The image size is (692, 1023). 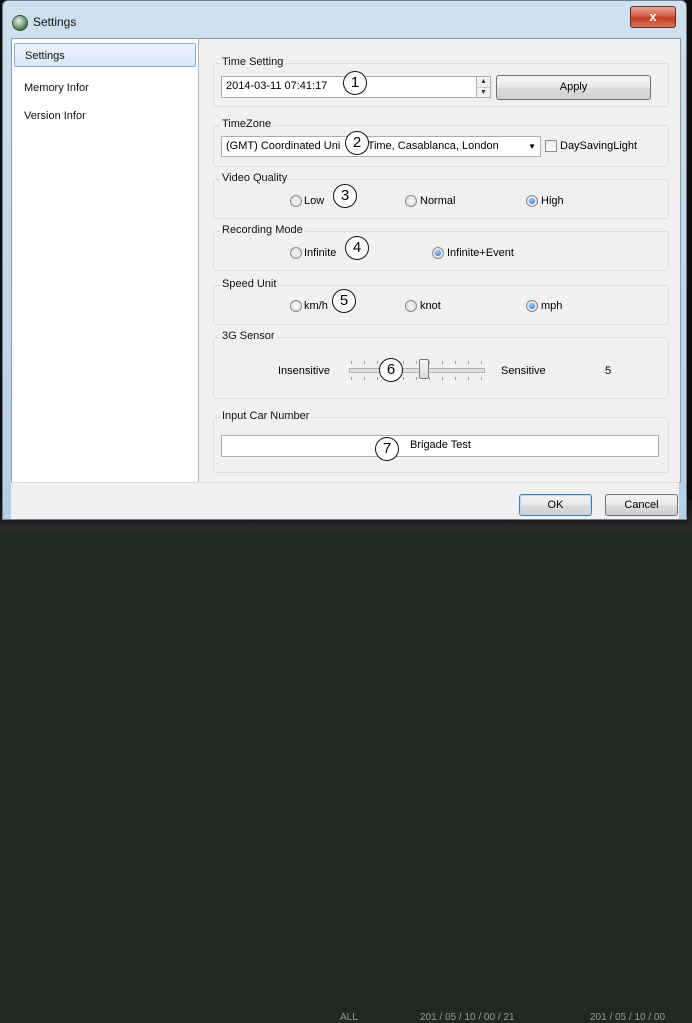 What do you see at coordinates (430, 306) in the screenshot?
I see `radio-knot-label: knot` at bounding box center [430, 306].